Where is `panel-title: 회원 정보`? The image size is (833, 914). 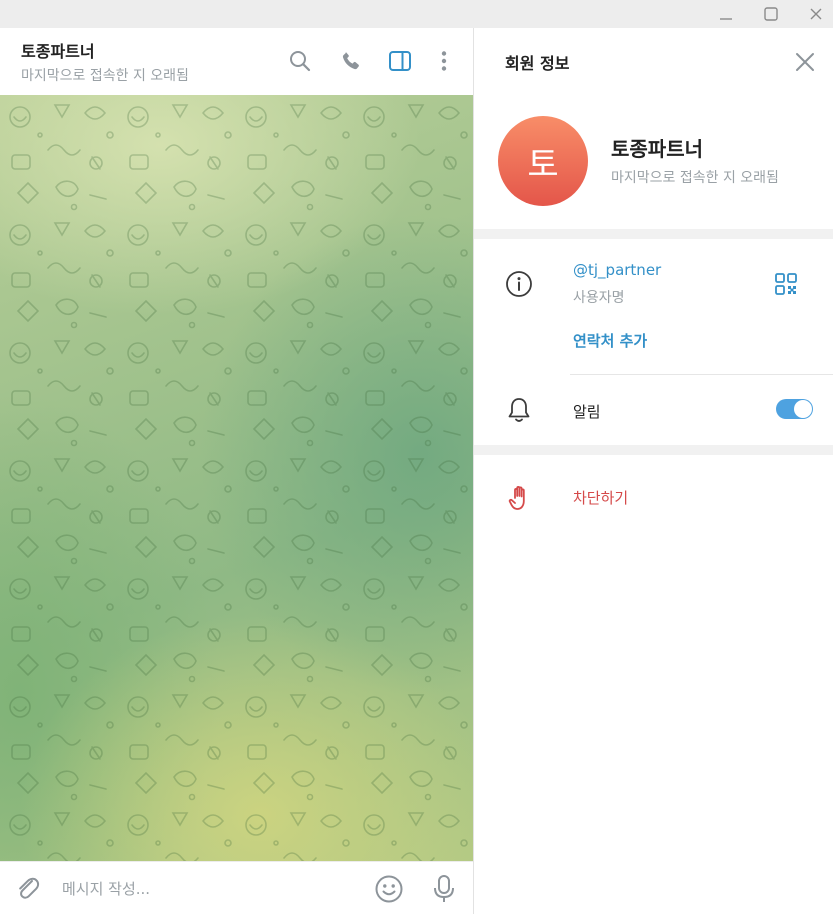
panel-title: 회원 정보 is located at coordinates (537, 63).